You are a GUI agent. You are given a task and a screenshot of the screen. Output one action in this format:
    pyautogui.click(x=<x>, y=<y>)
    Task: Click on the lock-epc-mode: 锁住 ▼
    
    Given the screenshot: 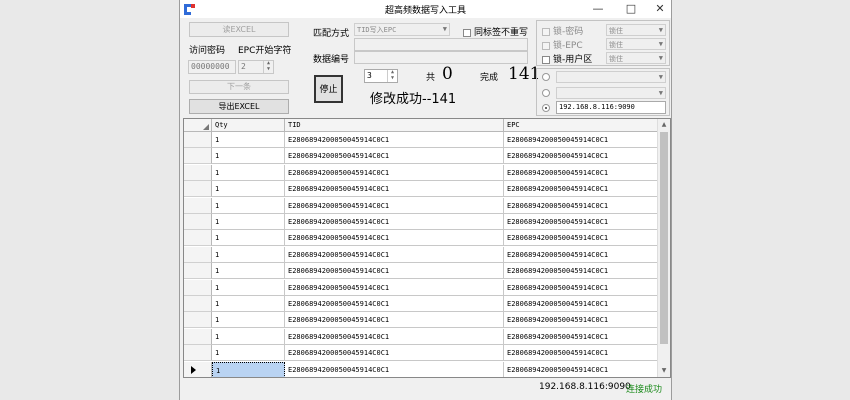 What is the action you would take?
    pyautogui.click(x=636, y=44)
    